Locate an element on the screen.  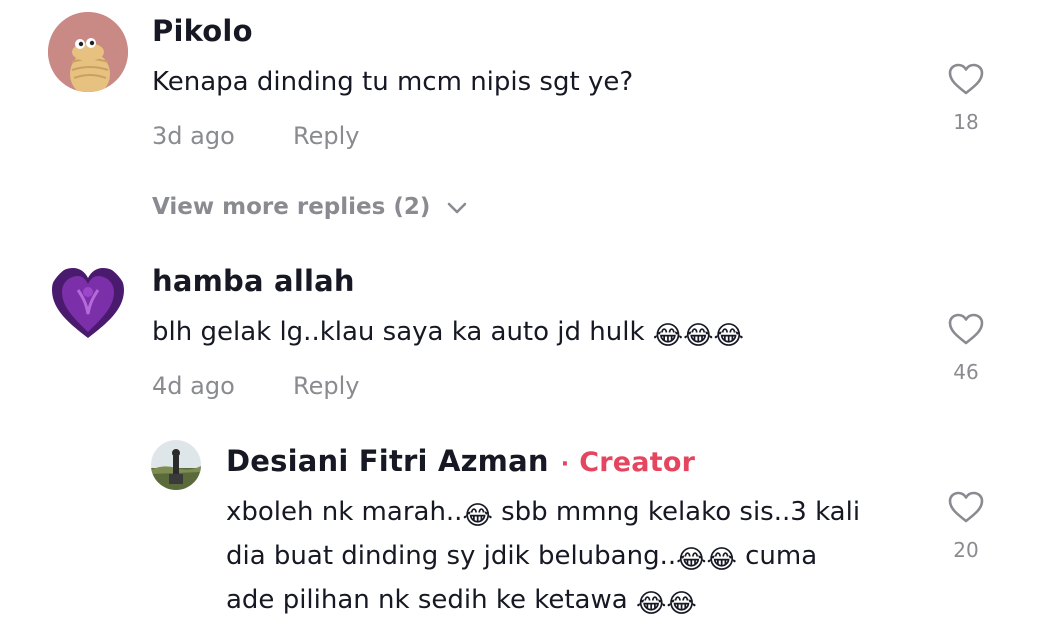
chevron-down-icon is located at coordinates (457, 207).